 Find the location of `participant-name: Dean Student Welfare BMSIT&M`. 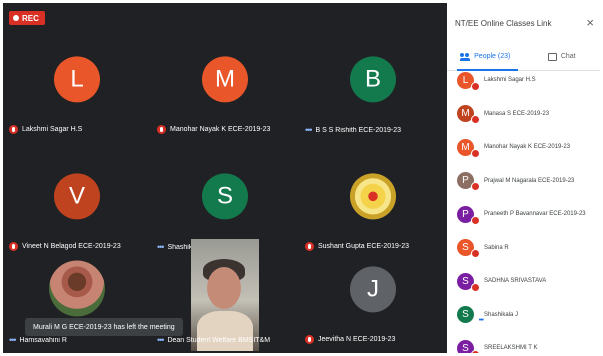

participant-name: Dean Student Welfare BMSIT&M is located at coordinates (219, 340).